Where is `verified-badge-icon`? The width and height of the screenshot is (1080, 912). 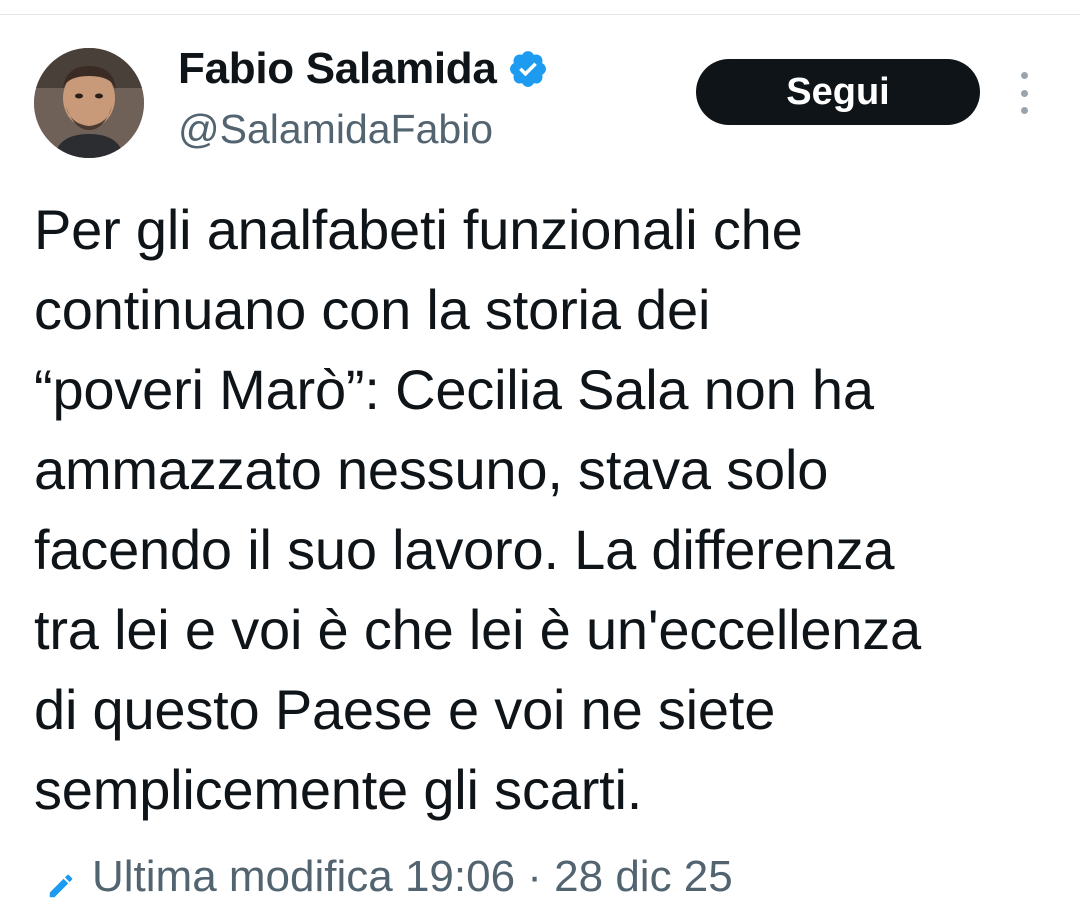
verified-badge-icon is located at coordinates (528, 69).